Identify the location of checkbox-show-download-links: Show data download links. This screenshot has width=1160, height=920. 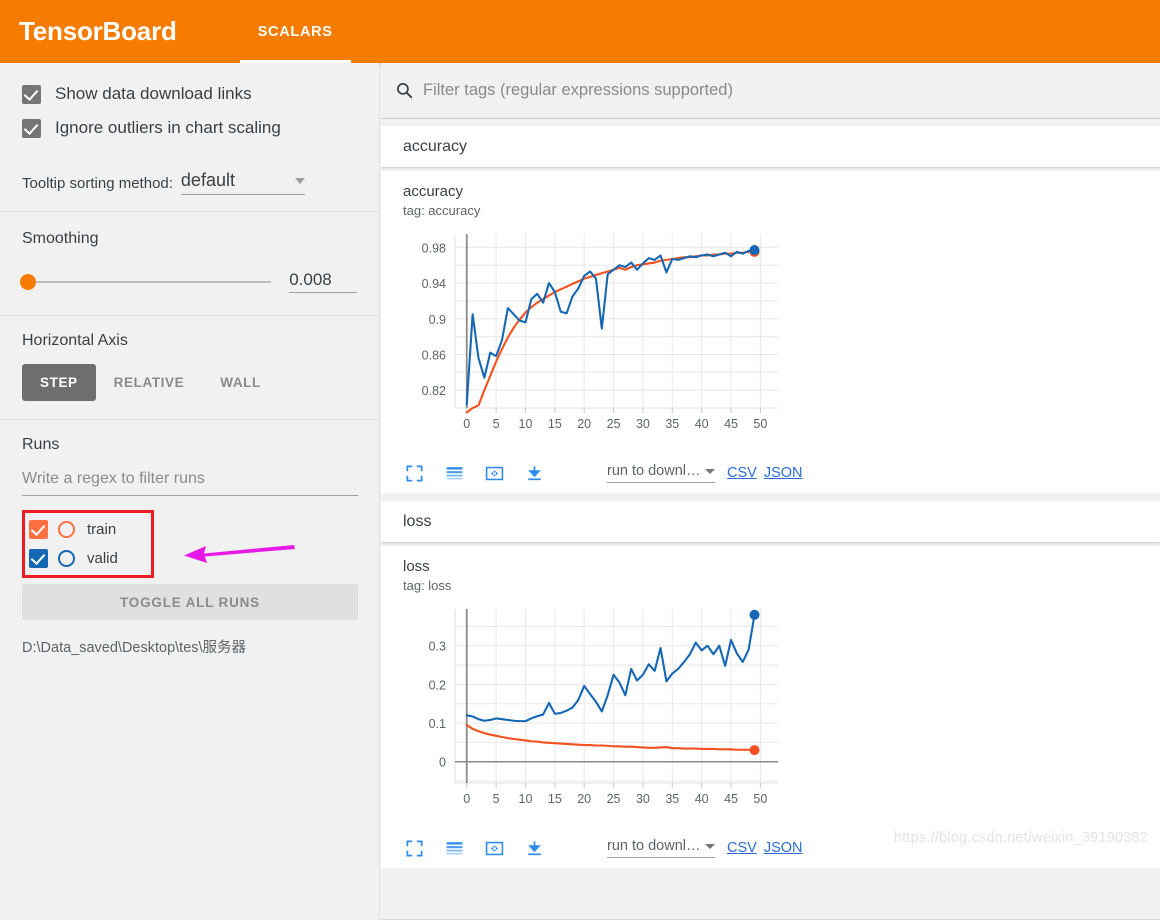
(189, 94).